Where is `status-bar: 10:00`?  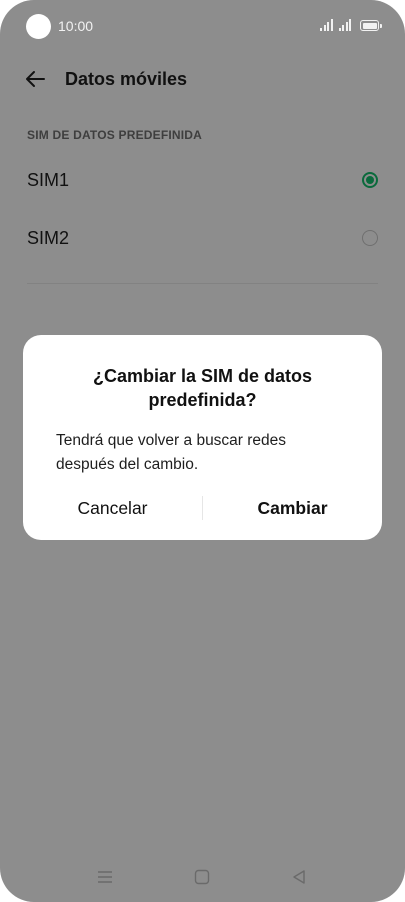 status-bar: 10:00 is located at coordinates (202, 28).